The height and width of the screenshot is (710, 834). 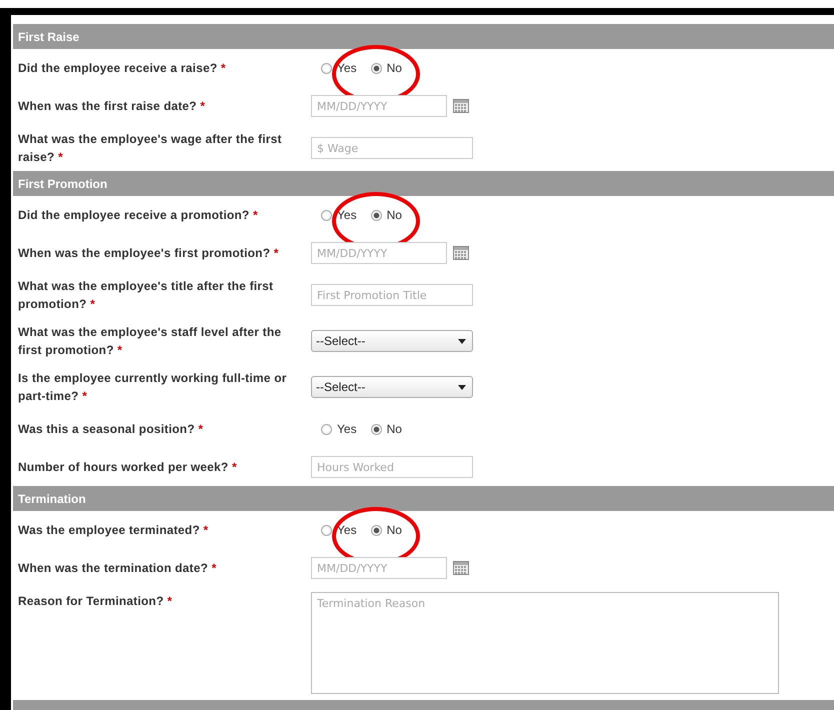 I want to click on field-label: When was the employee's first promotion? *, so click(x=149, y=253).